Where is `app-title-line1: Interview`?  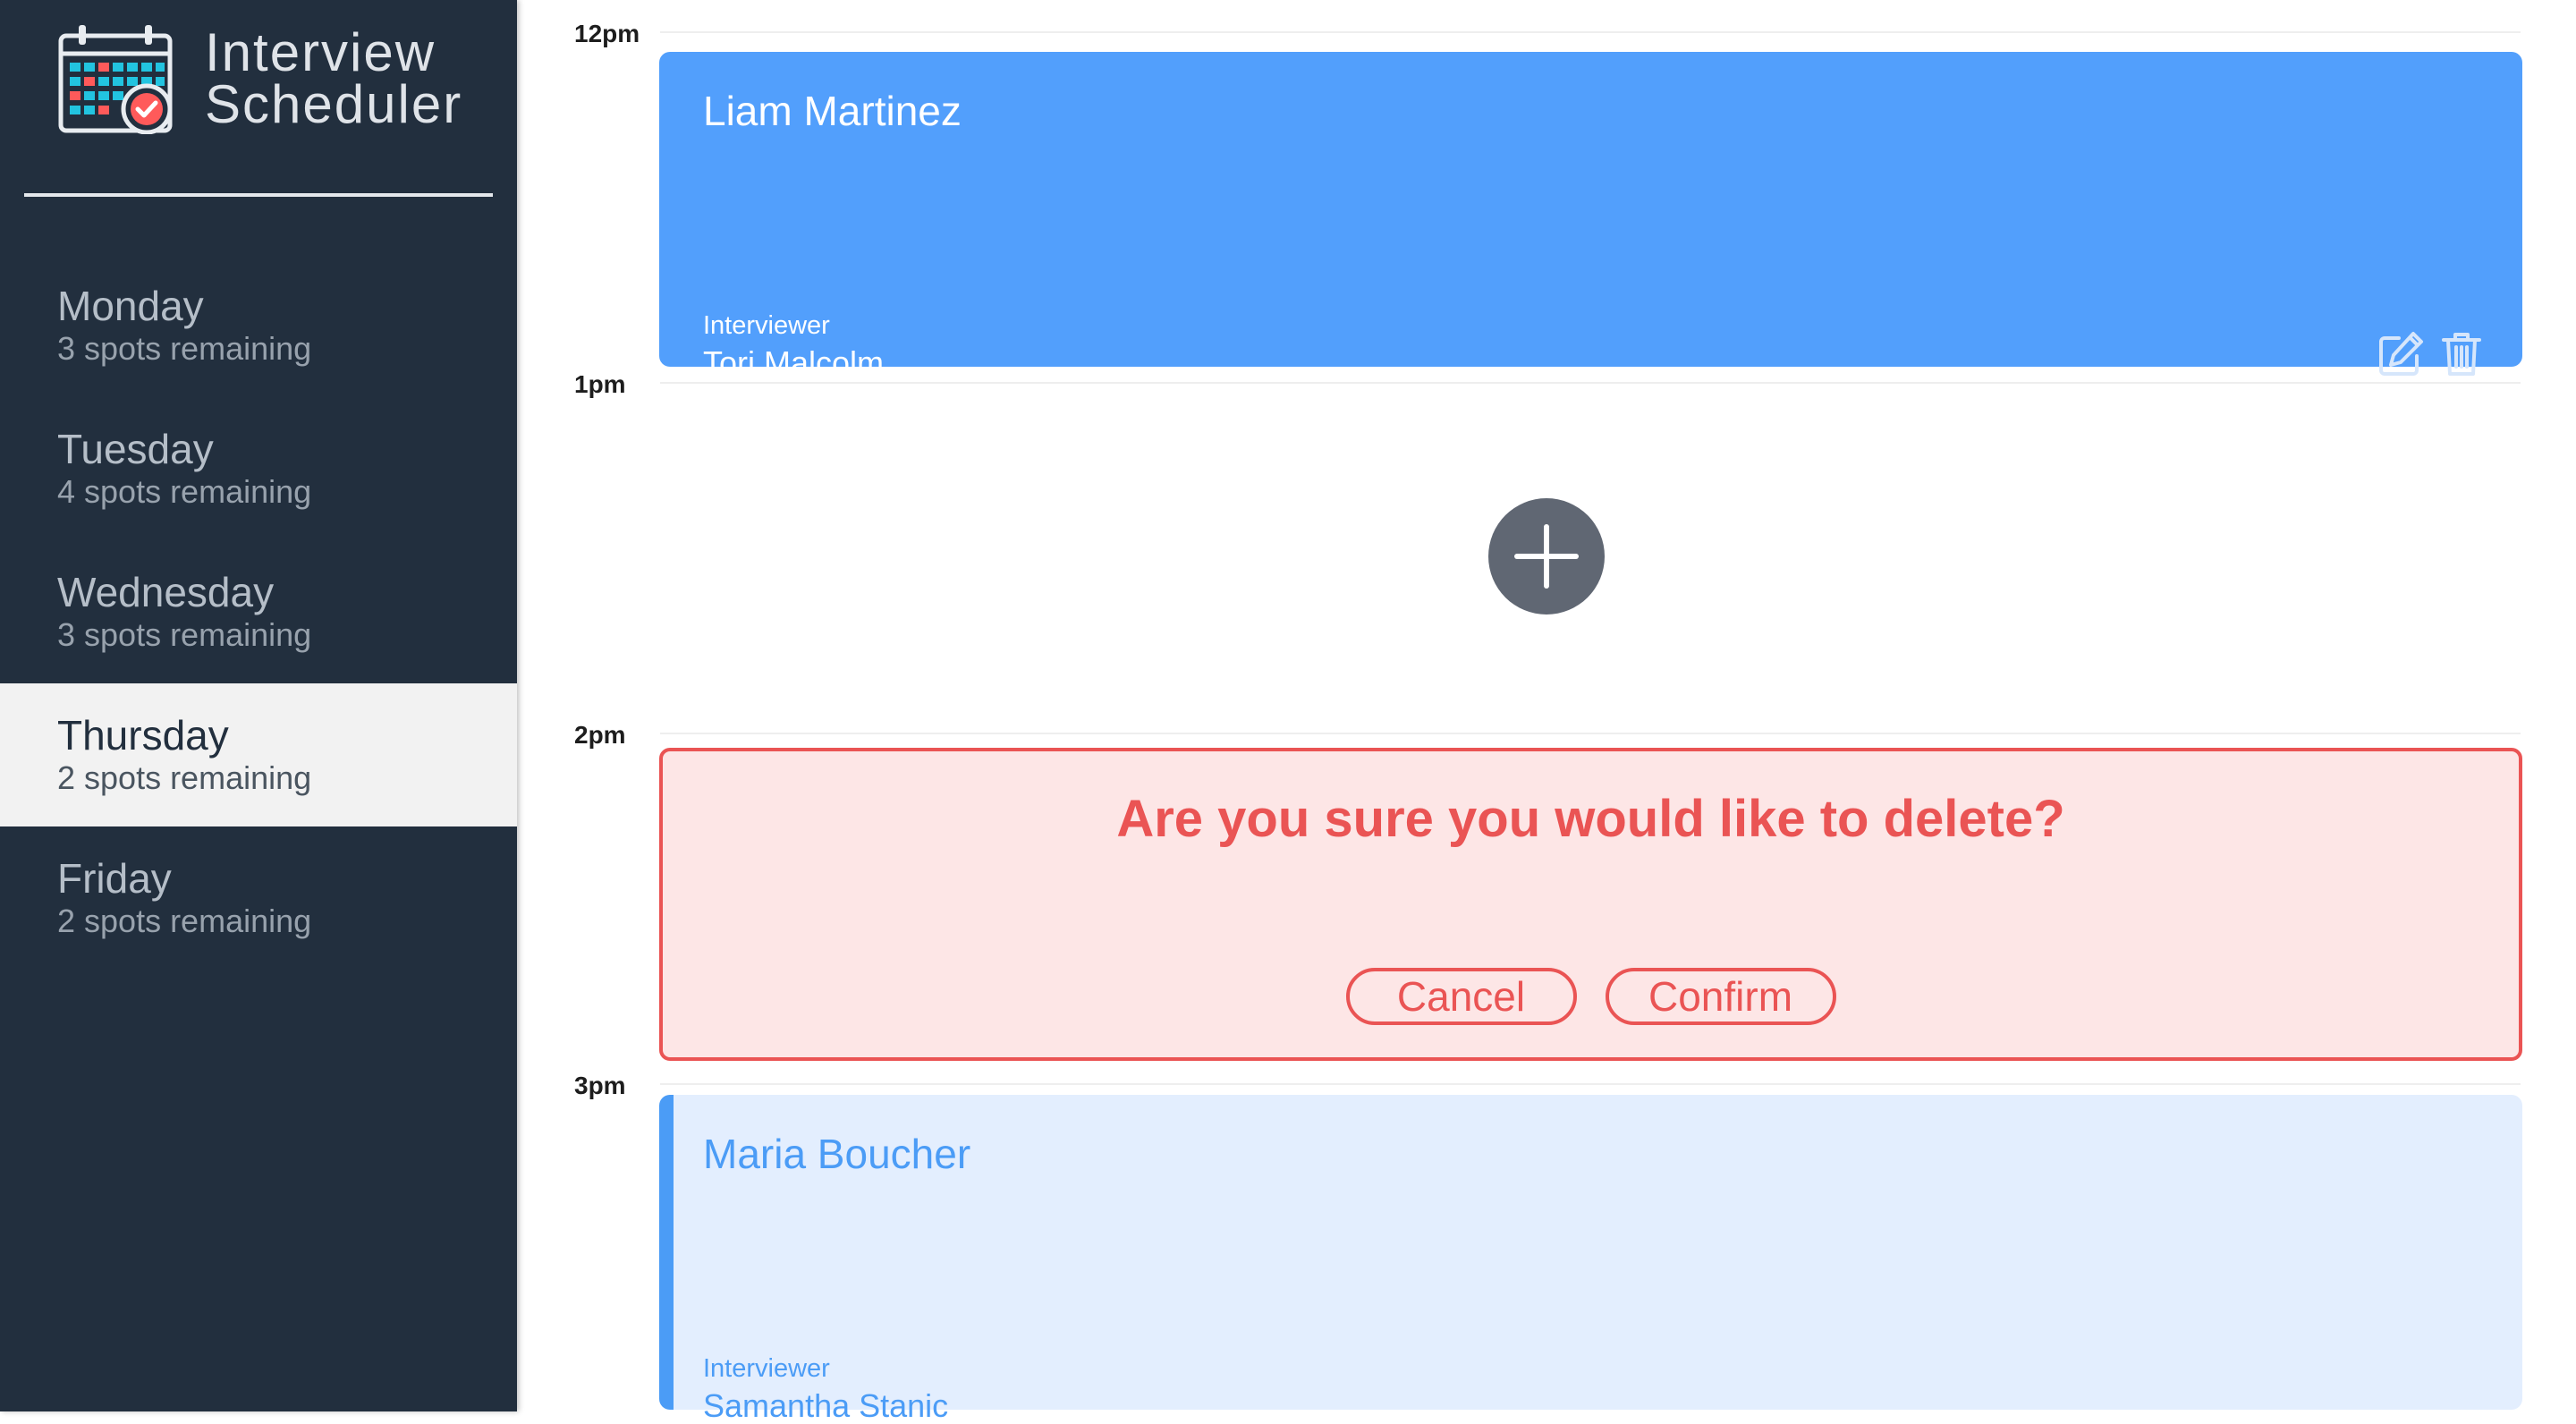 app-title-line1: Interview is located at coordinates (320, 52).